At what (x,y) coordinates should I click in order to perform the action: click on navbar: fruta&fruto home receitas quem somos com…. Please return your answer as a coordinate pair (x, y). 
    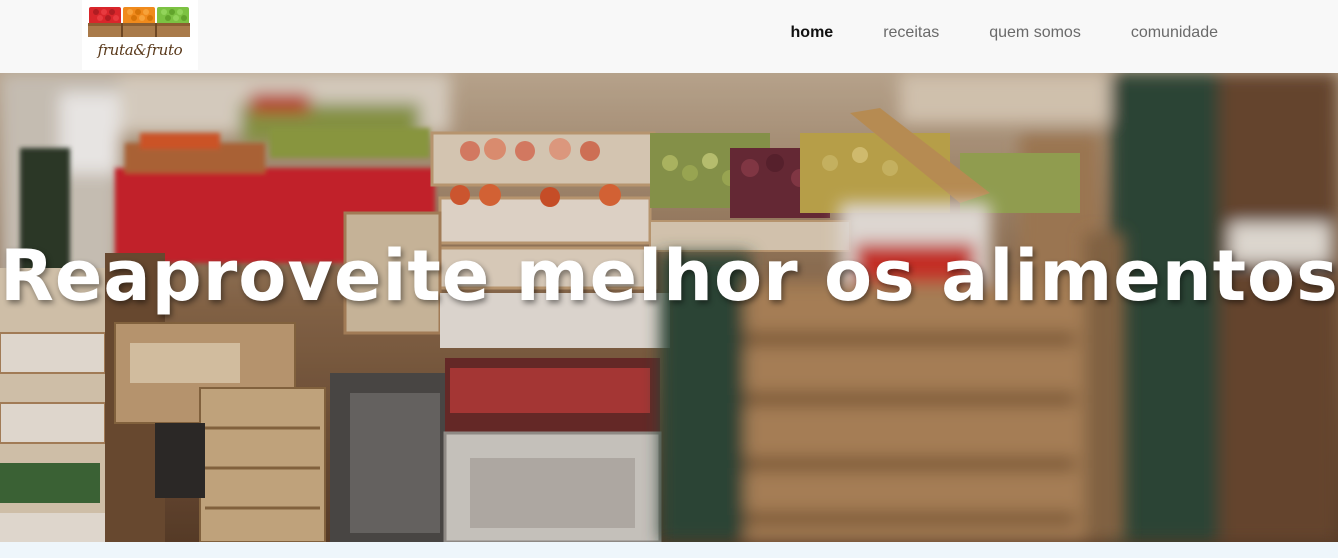
    Looking at the image, I should click on (669, 36).